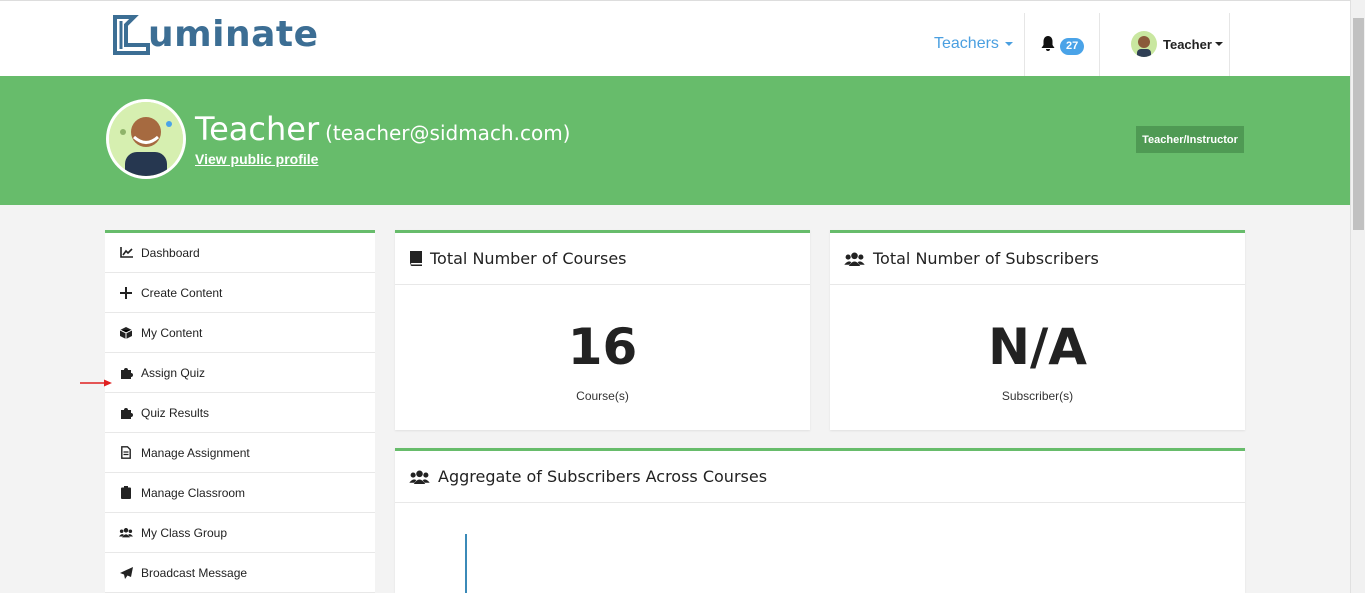  What do you see at coordinates (448, 133) in the screenshot?
I see `profile-email: (teacher@sidmach.com)` at bounding box center [448, 133].